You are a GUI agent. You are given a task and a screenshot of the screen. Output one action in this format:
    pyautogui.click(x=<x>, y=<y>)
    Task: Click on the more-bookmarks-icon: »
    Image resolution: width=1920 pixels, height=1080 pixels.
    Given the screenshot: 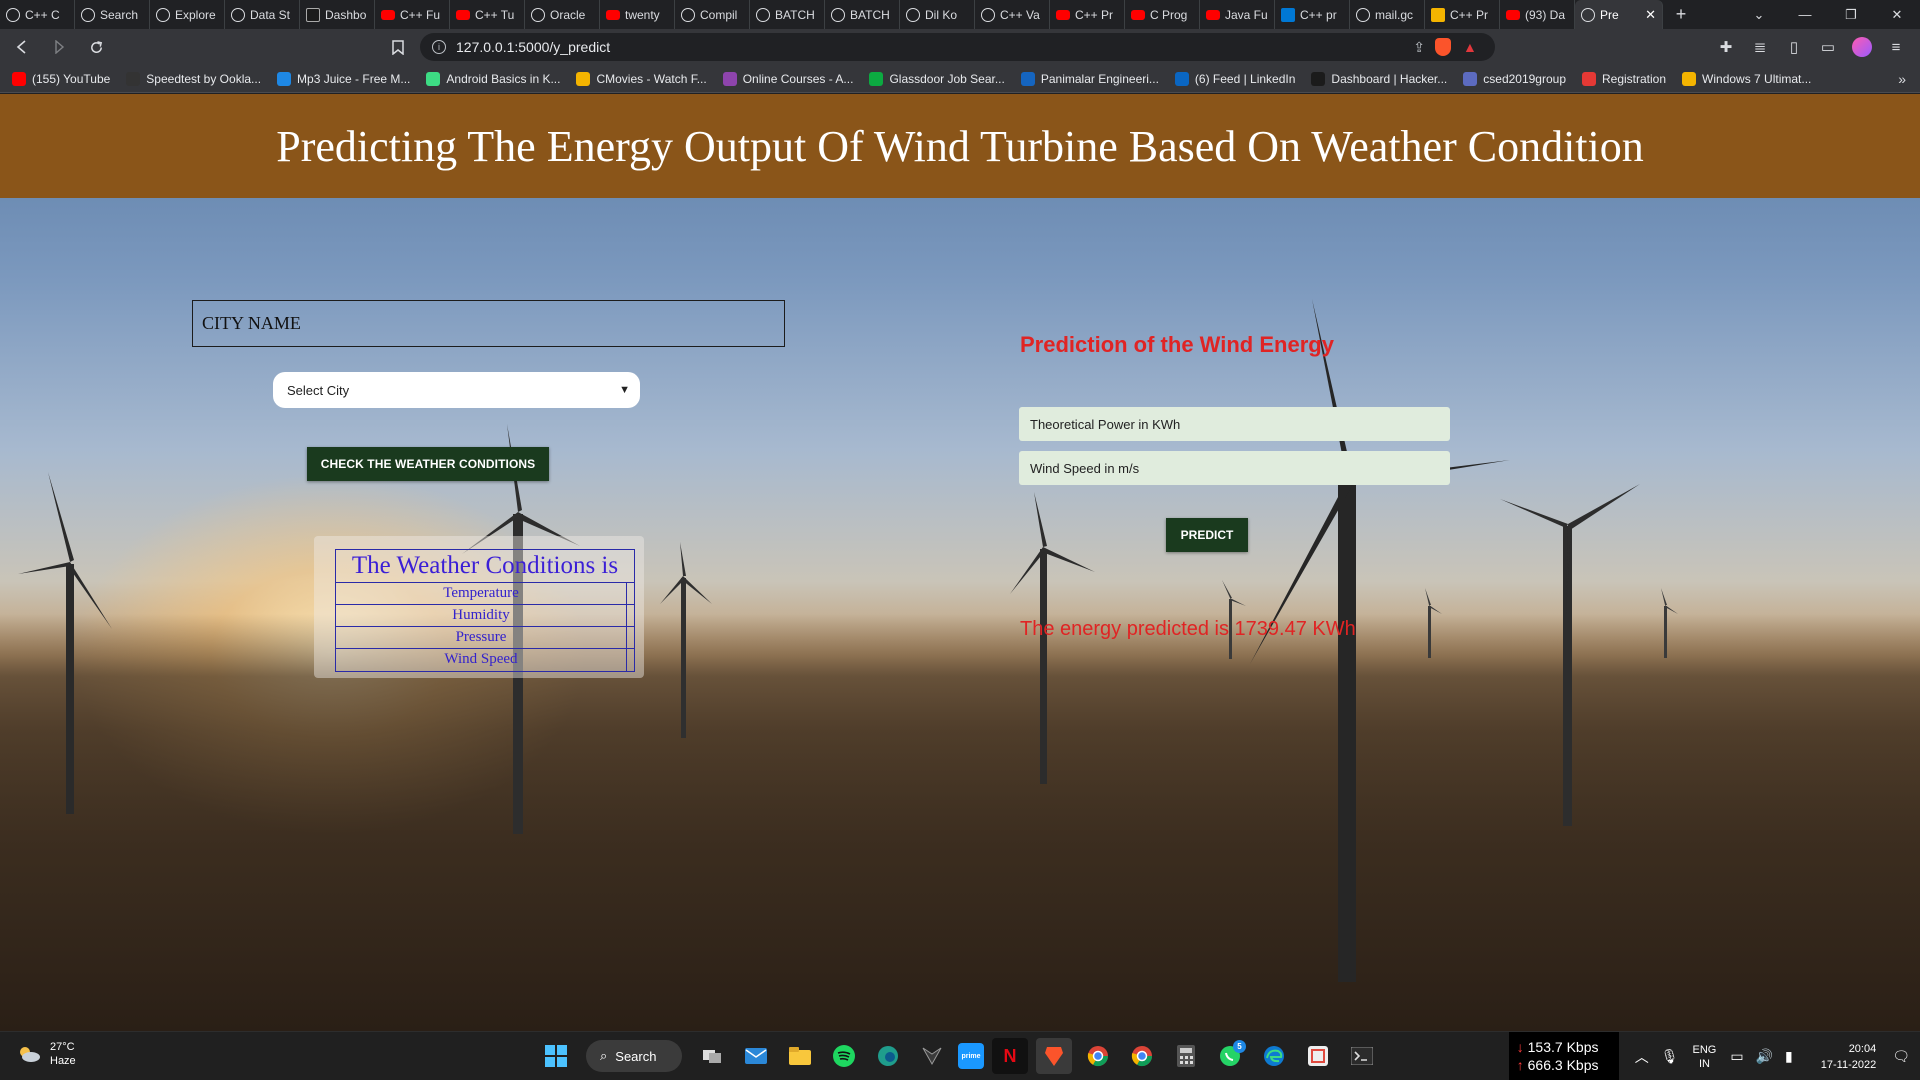 What is the action you would take?
    pyautogui.click(x=1902, y=79)
    